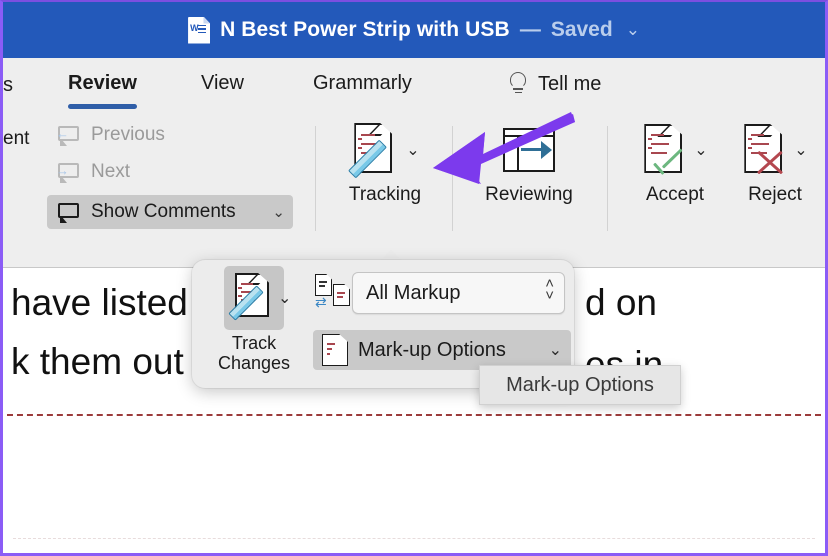 Image resolution: width=828 pixels, height=556 pixels. I want to click on markup-document-icon, so click(335, 350).